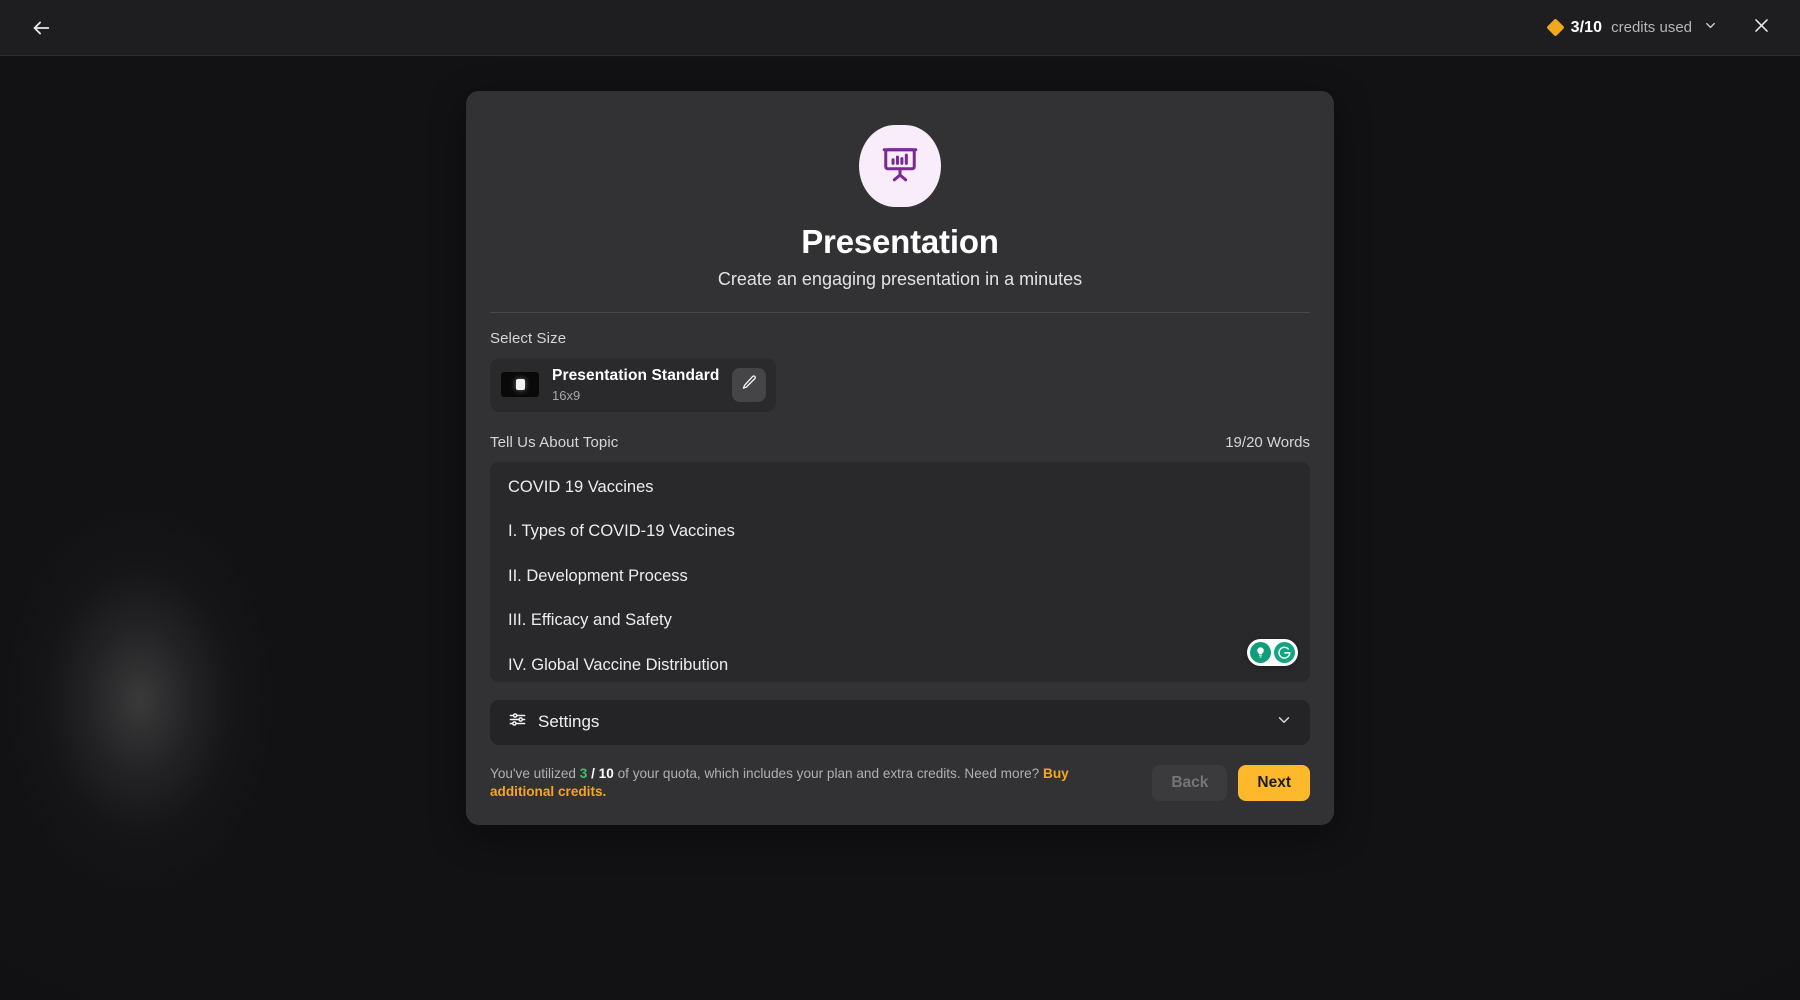 This screenshot has width=1800, height=1000. What do you see at coordinates (900, 442) in the screenshot?
I see `topic-header-row: Tell Us About Topic 19/20 Words` at bounding box center [900, 442].